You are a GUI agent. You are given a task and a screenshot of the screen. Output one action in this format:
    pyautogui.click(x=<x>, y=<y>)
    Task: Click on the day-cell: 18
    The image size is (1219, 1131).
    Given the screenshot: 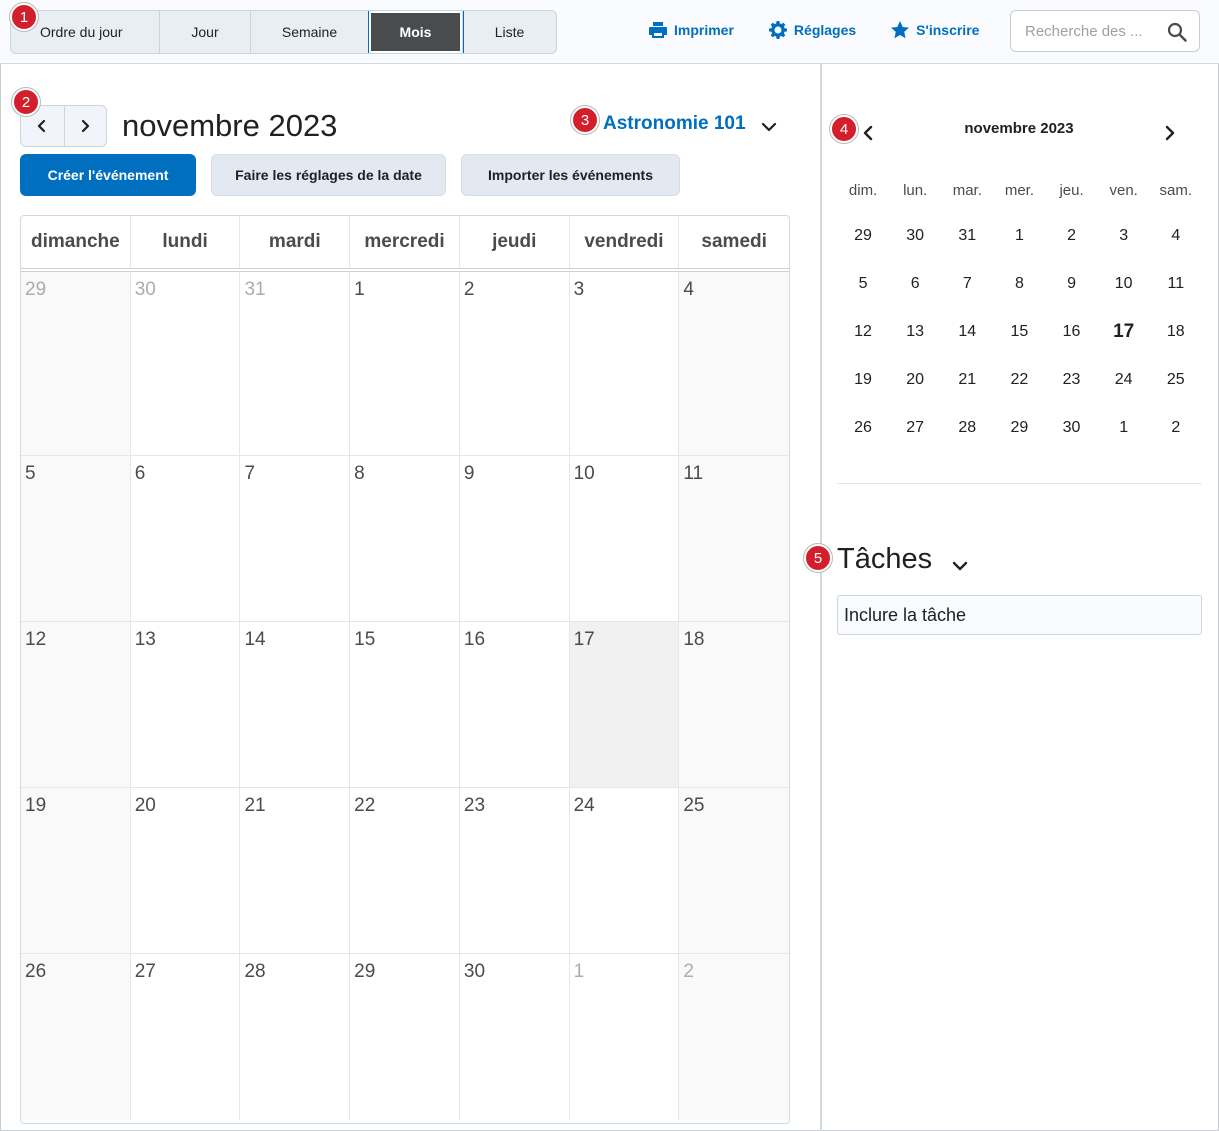 What is the action you would take?
    pyautogui.click(x=734, y=704)
    